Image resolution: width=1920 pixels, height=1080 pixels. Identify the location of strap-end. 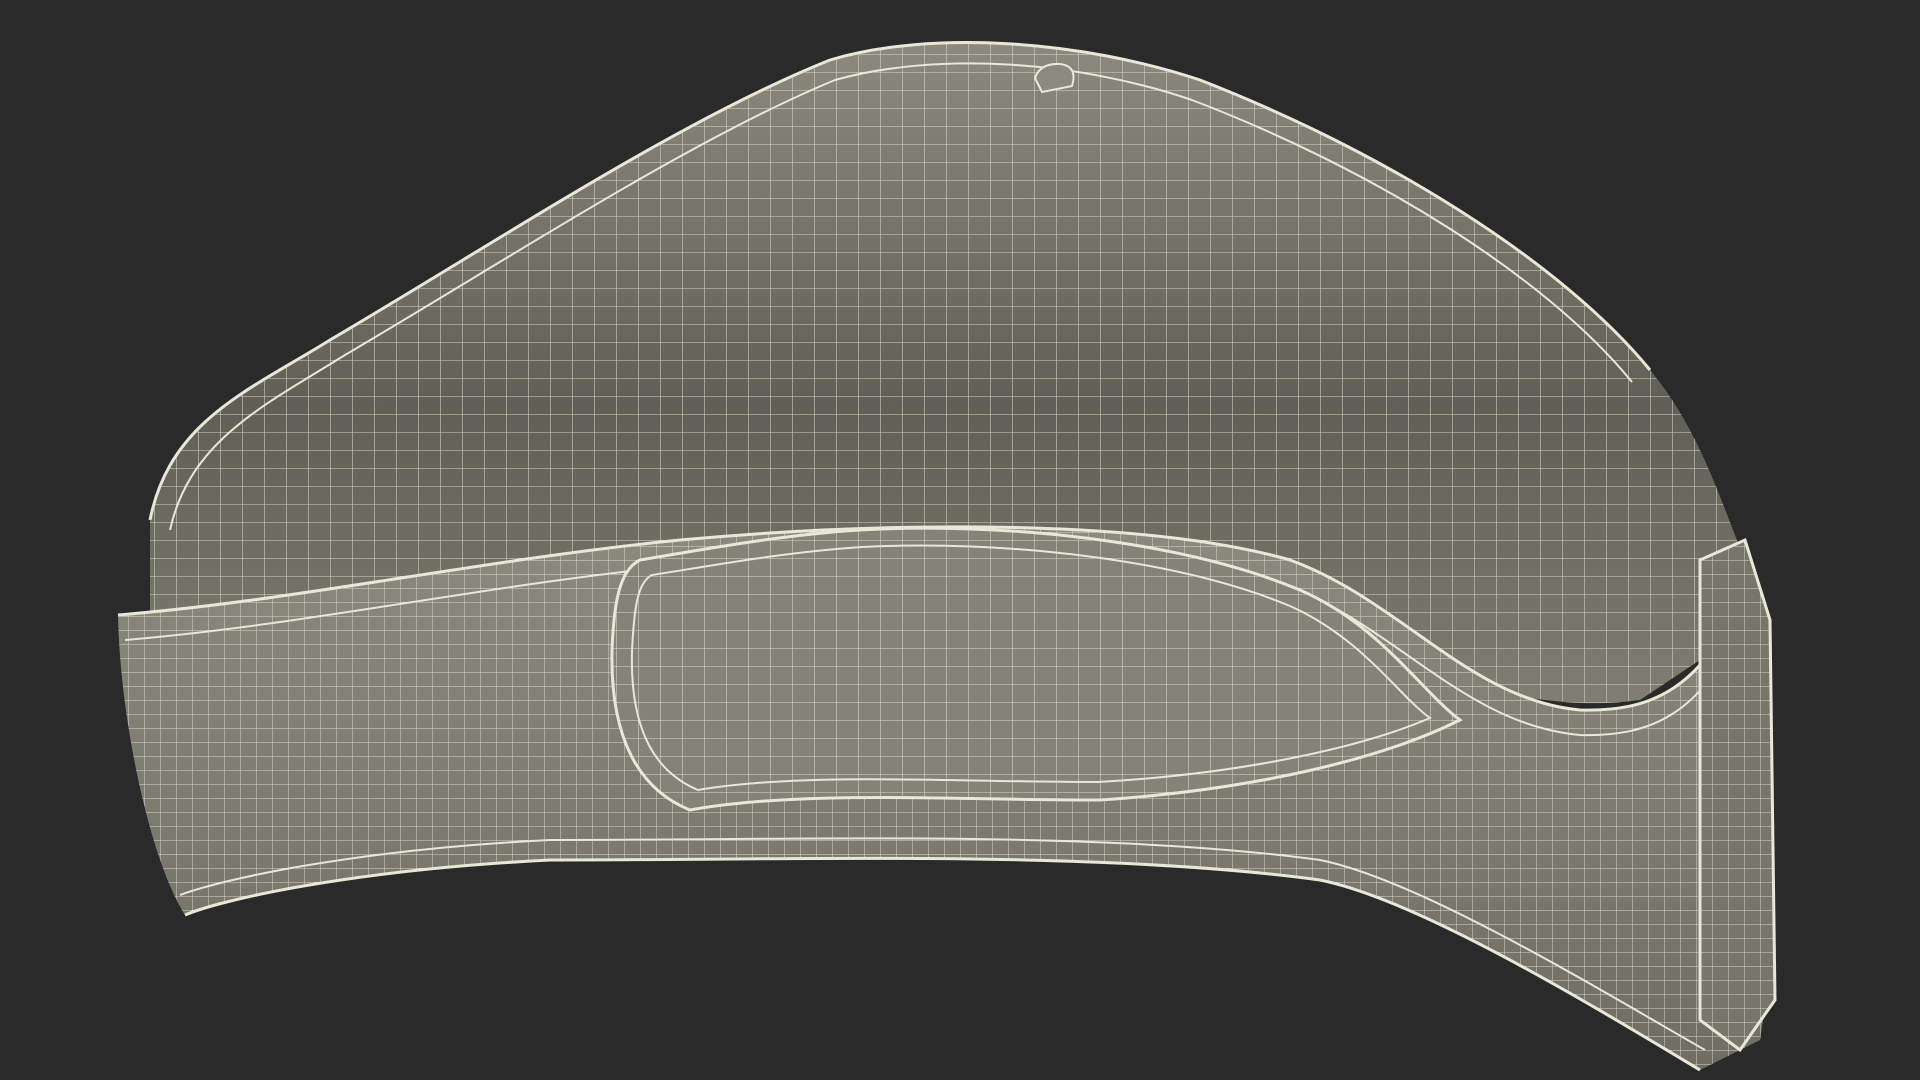
(1737, 795).